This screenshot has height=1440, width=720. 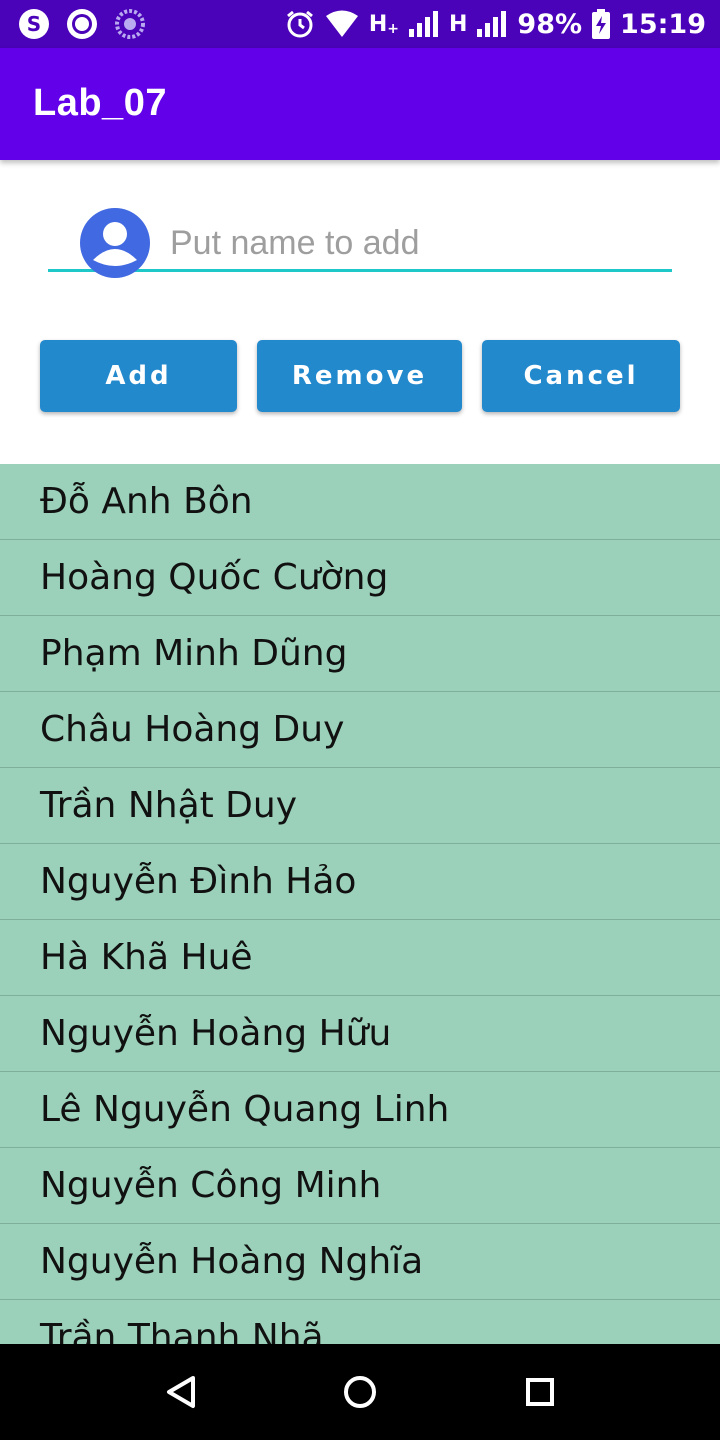 I want to click on list-item: Đỗ Anh Bôn, so click(x=360, y=502).